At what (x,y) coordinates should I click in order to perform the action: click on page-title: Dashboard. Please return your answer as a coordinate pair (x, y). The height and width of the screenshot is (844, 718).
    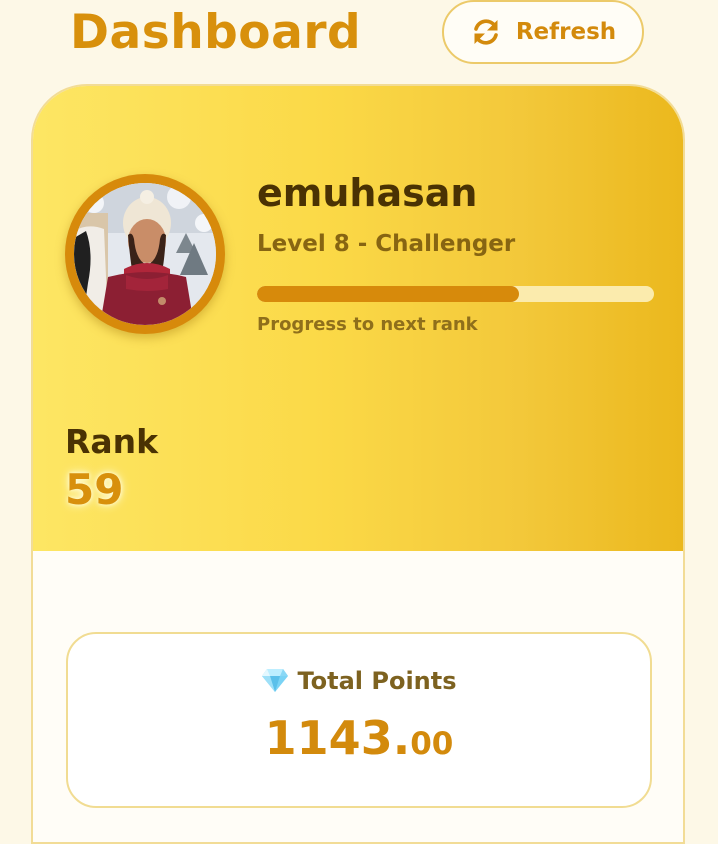
    Looking at the image, I should click on (216, 32).